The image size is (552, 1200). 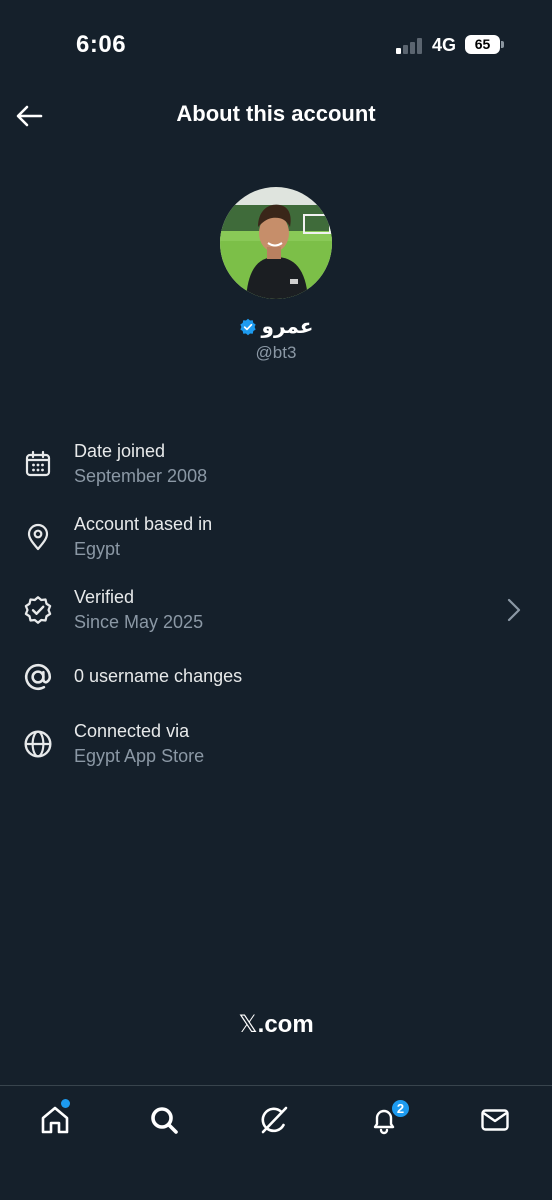 I want to click on chevron-right-icon, so click(x=514, y=610).